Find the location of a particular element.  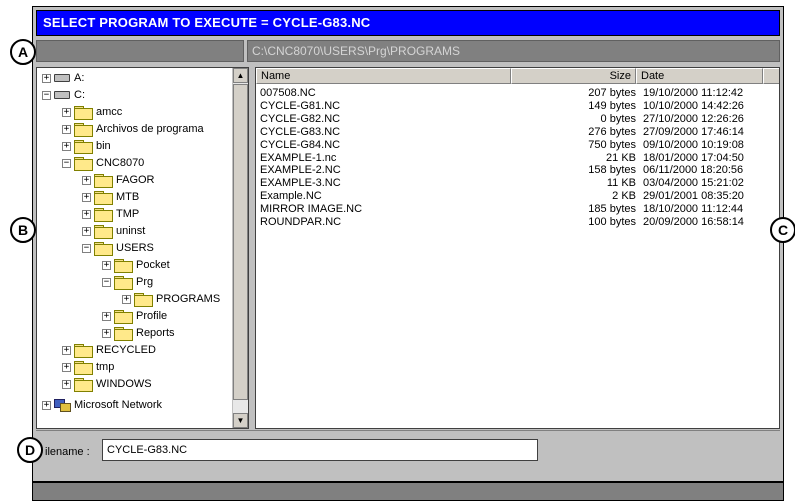

file-date: 18/10/2000 11:12:44 is located at coordinates (693, 209).